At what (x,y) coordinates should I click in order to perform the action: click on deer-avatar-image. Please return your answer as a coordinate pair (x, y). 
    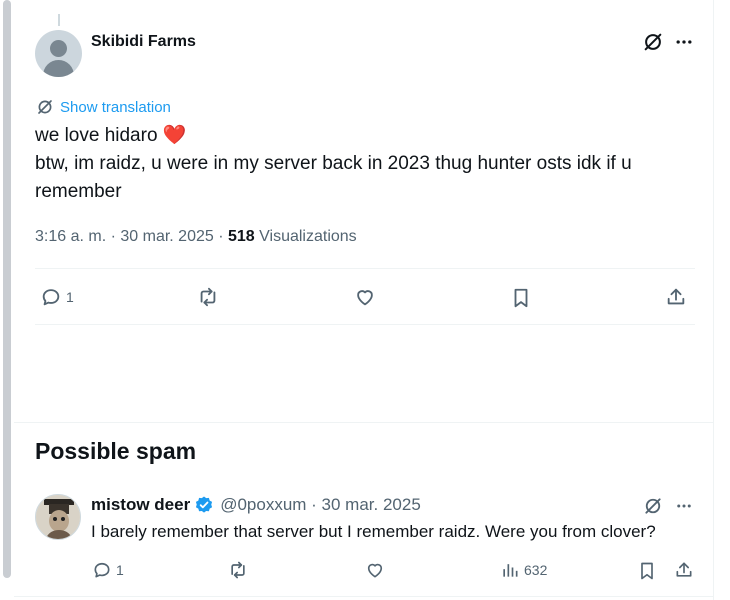
    Looking at the image, I should click on (58, 517).